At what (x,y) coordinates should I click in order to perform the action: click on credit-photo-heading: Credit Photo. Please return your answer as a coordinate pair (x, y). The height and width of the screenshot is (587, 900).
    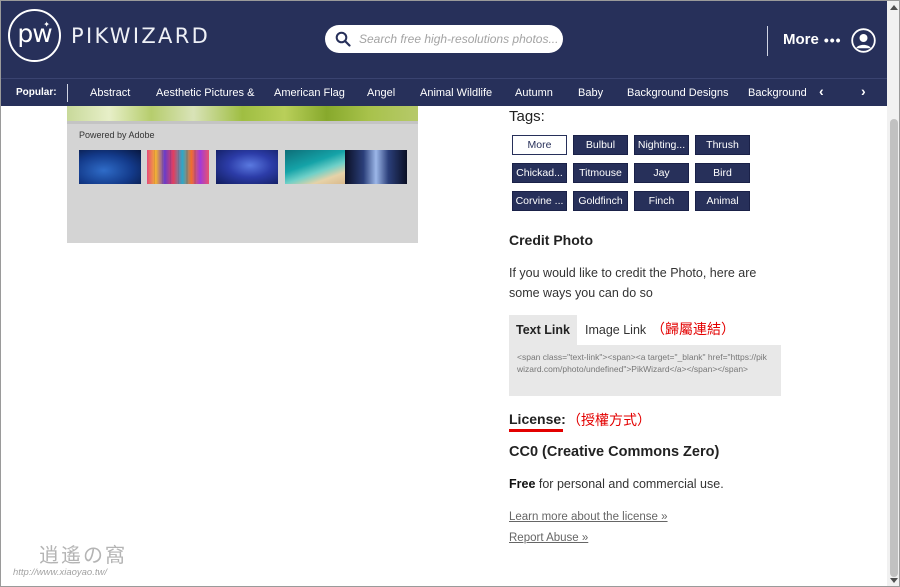
    Looking at the image, I should click on (551, 240).